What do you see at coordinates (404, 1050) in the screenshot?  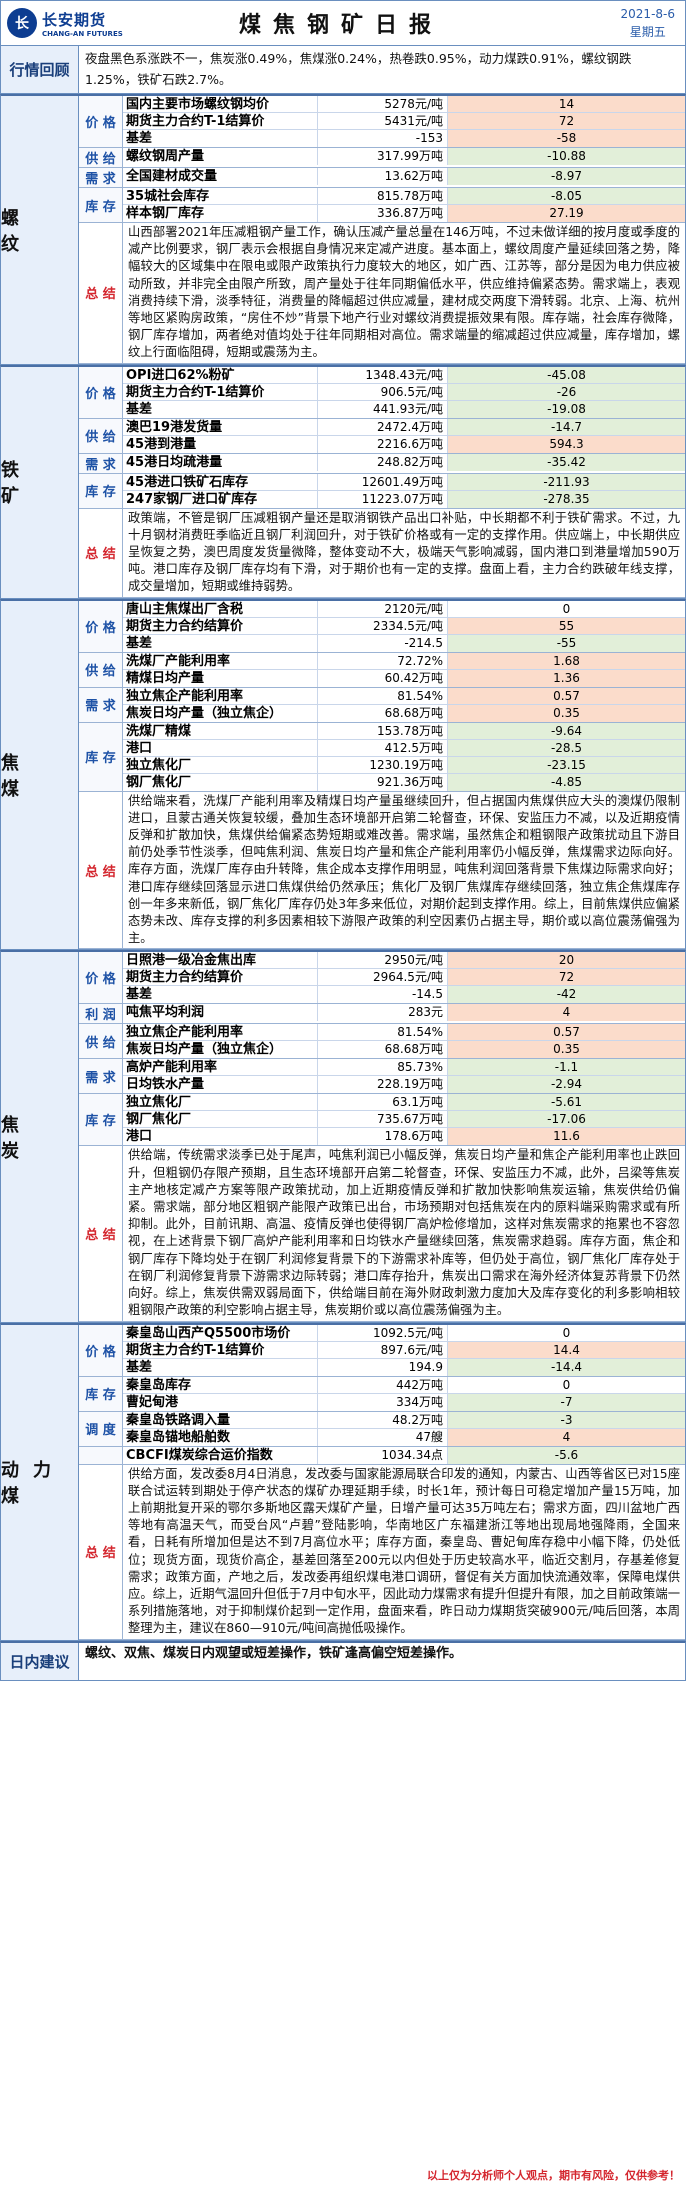 I see `table-row: 焦炭日均产量（独立焦企） 68.68万吨 0.35` at bounding box center [404, 1050].